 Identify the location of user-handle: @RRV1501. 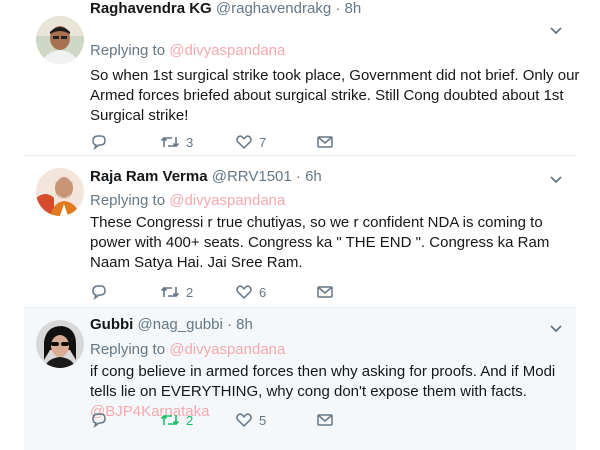
(252, 176).